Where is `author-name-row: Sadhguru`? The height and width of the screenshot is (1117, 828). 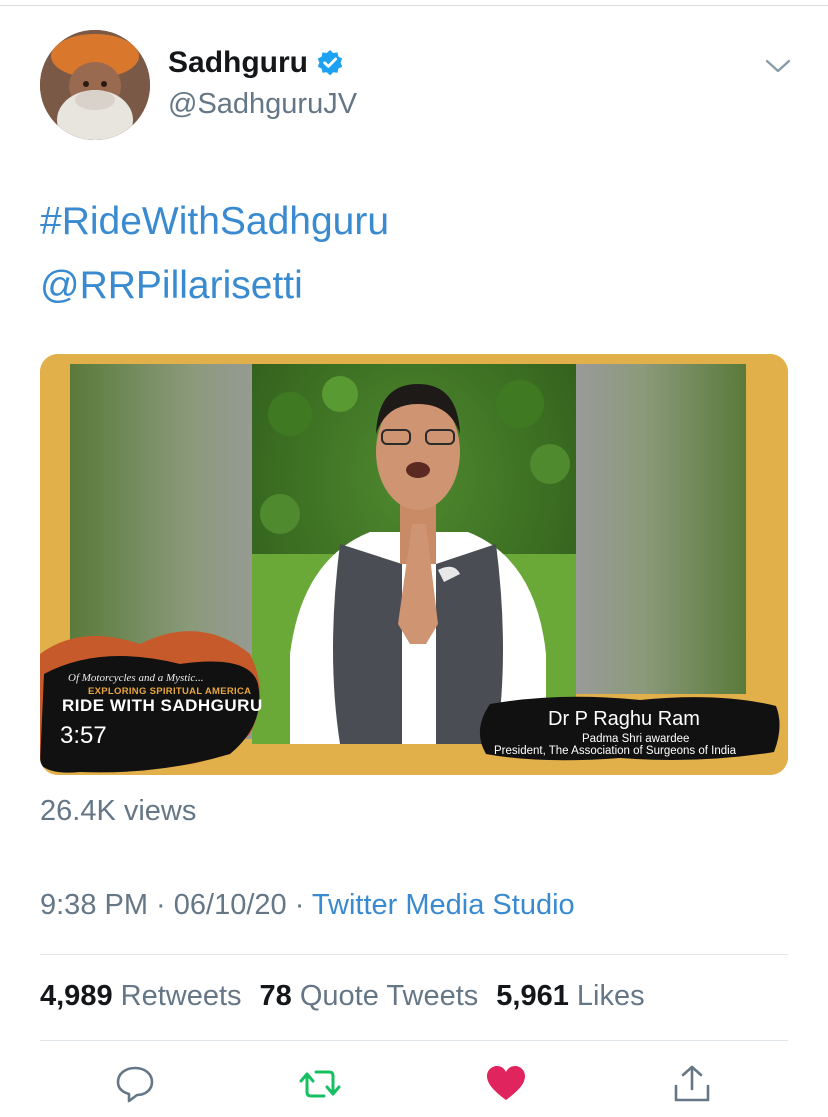
author-name-row: Sadhguru is located at coordinates (256, 63).